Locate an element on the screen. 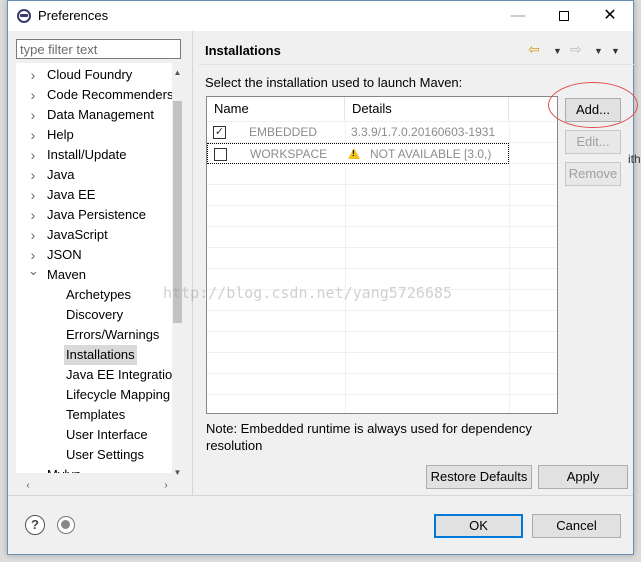 This screenshot has width=641, height=562. installation-details: 3.3.9/1.7.0.20160603-1931 is located at coordinates (423, 132).